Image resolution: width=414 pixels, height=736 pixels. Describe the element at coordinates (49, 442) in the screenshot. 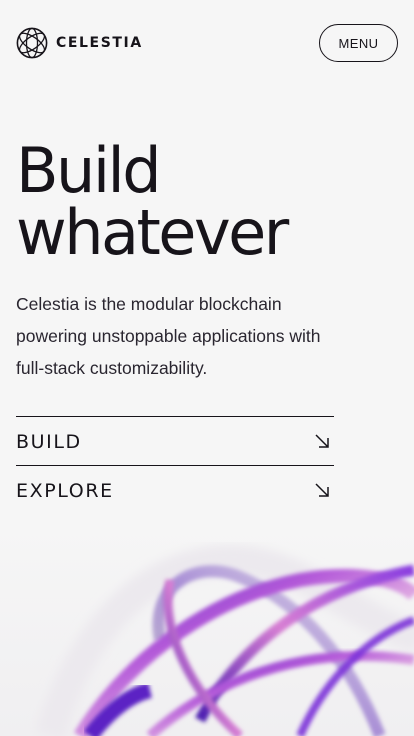

I see `build-link-label: BUILD` at that location.